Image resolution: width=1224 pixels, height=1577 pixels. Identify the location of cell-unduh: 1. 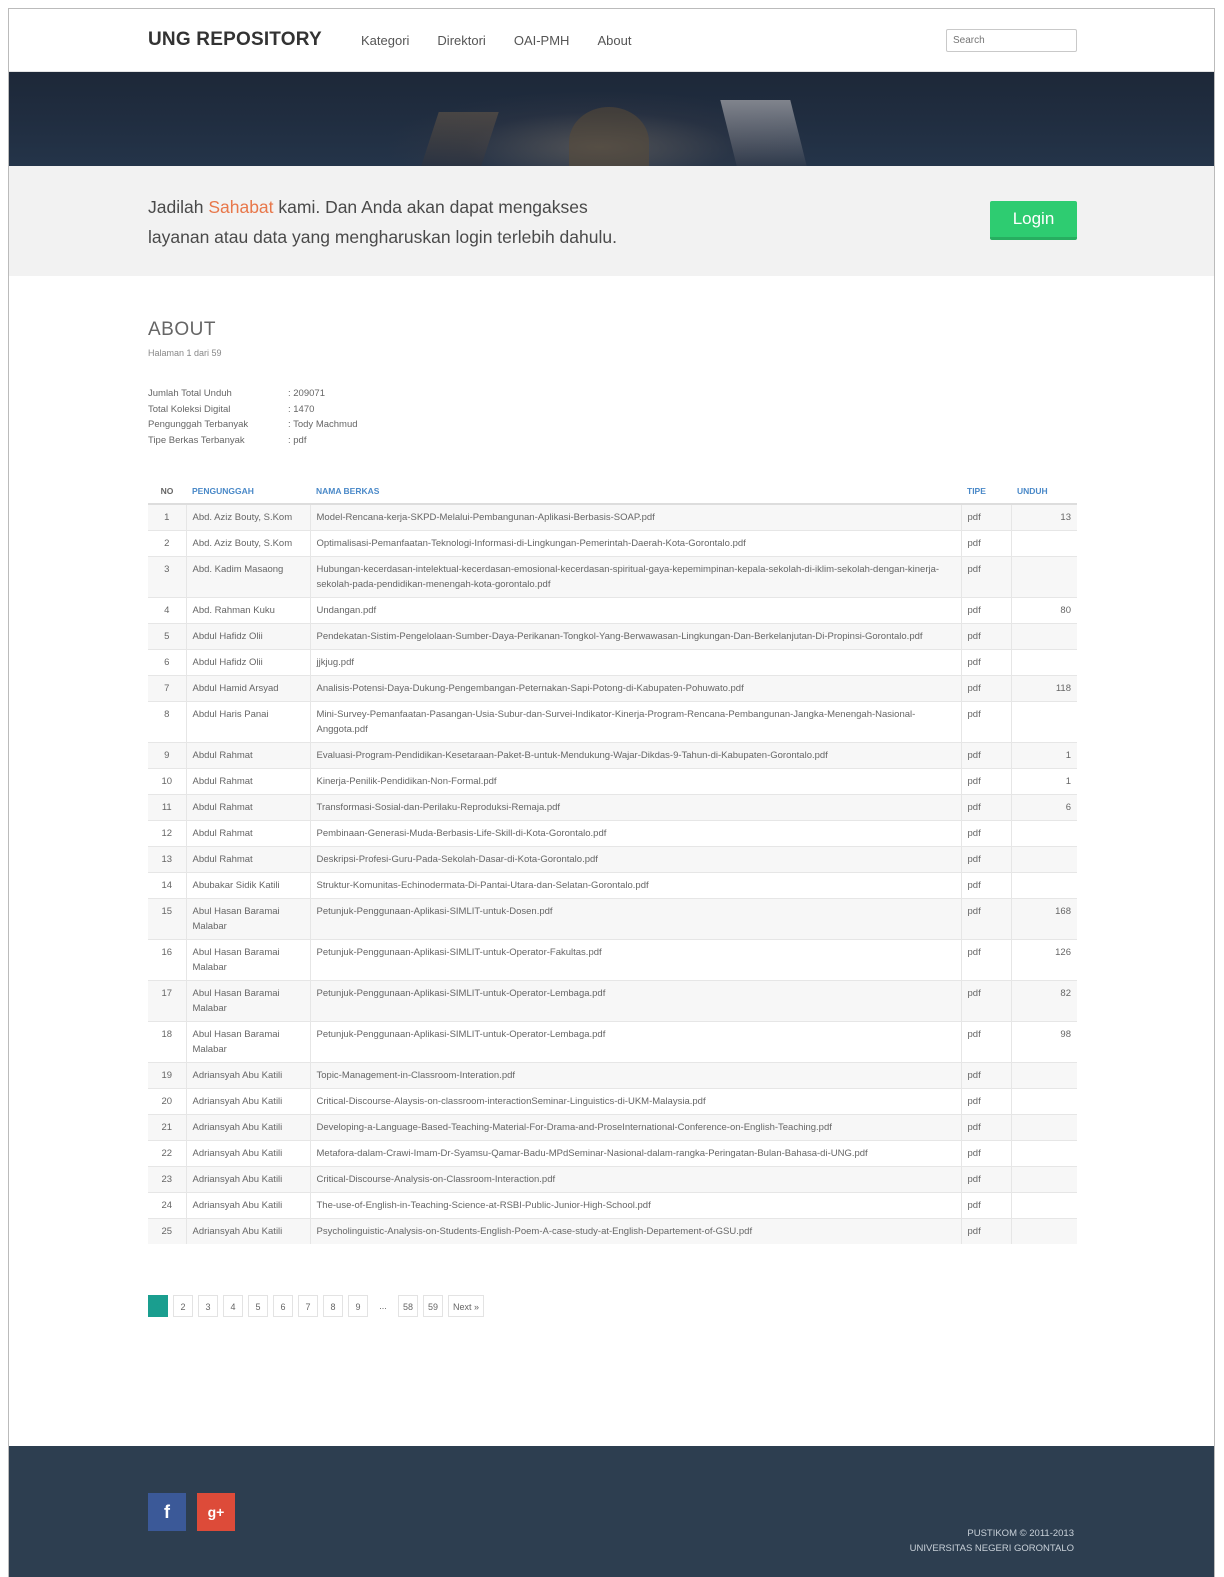
(1043, 781).